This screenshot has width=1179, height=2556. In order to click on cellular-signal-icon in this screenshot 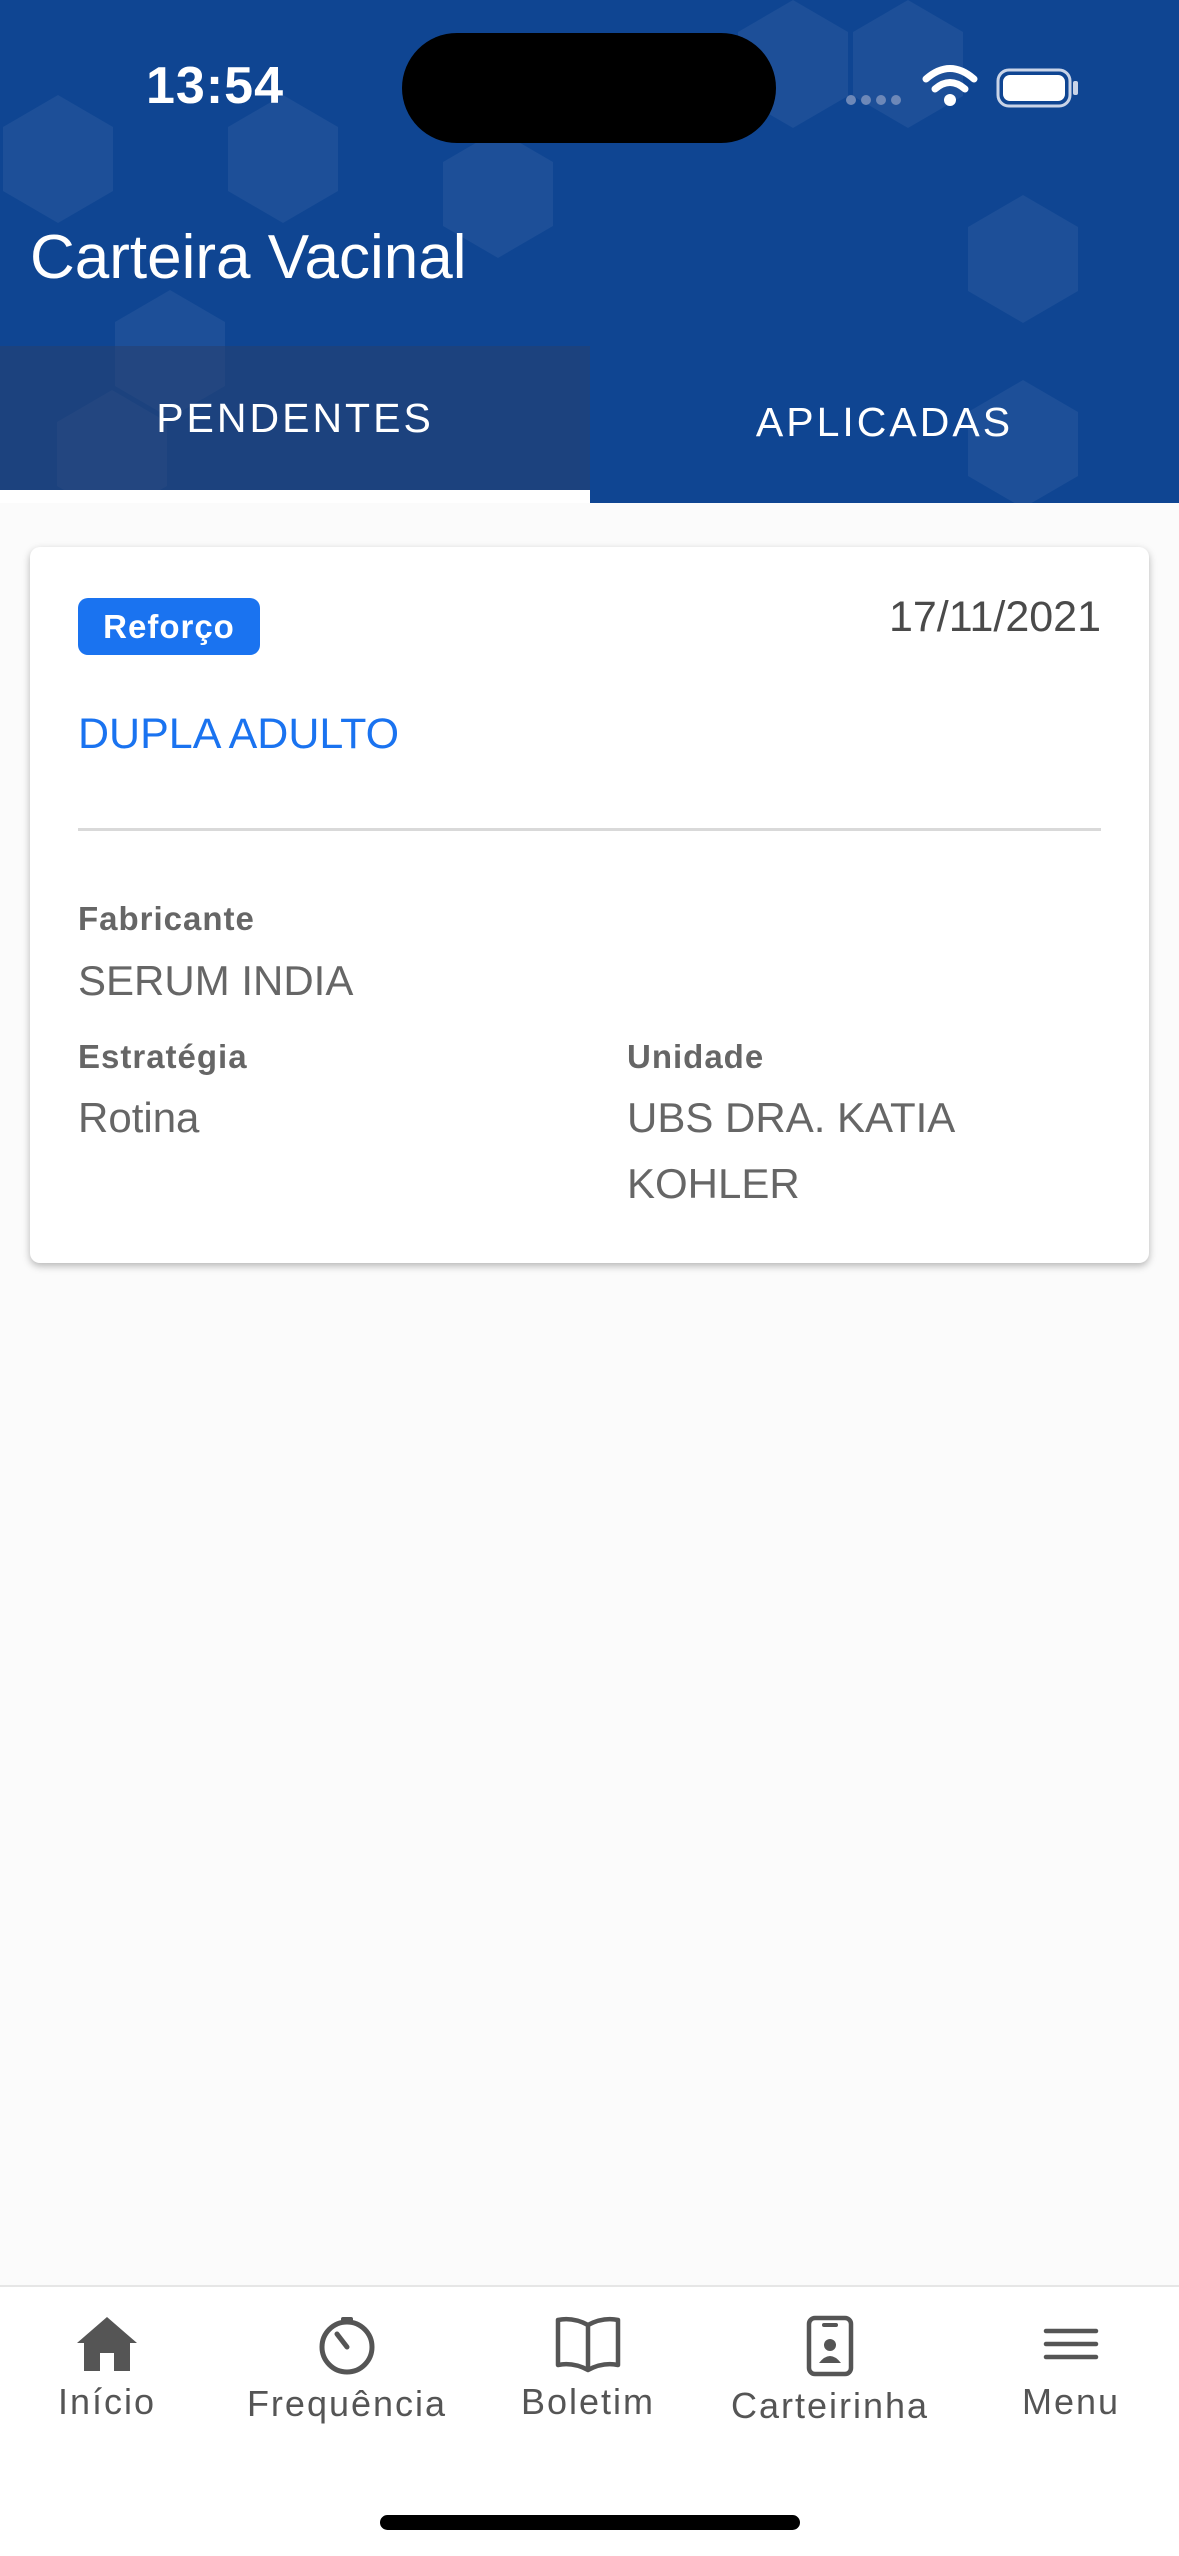, I will do `click(873, 100)`.